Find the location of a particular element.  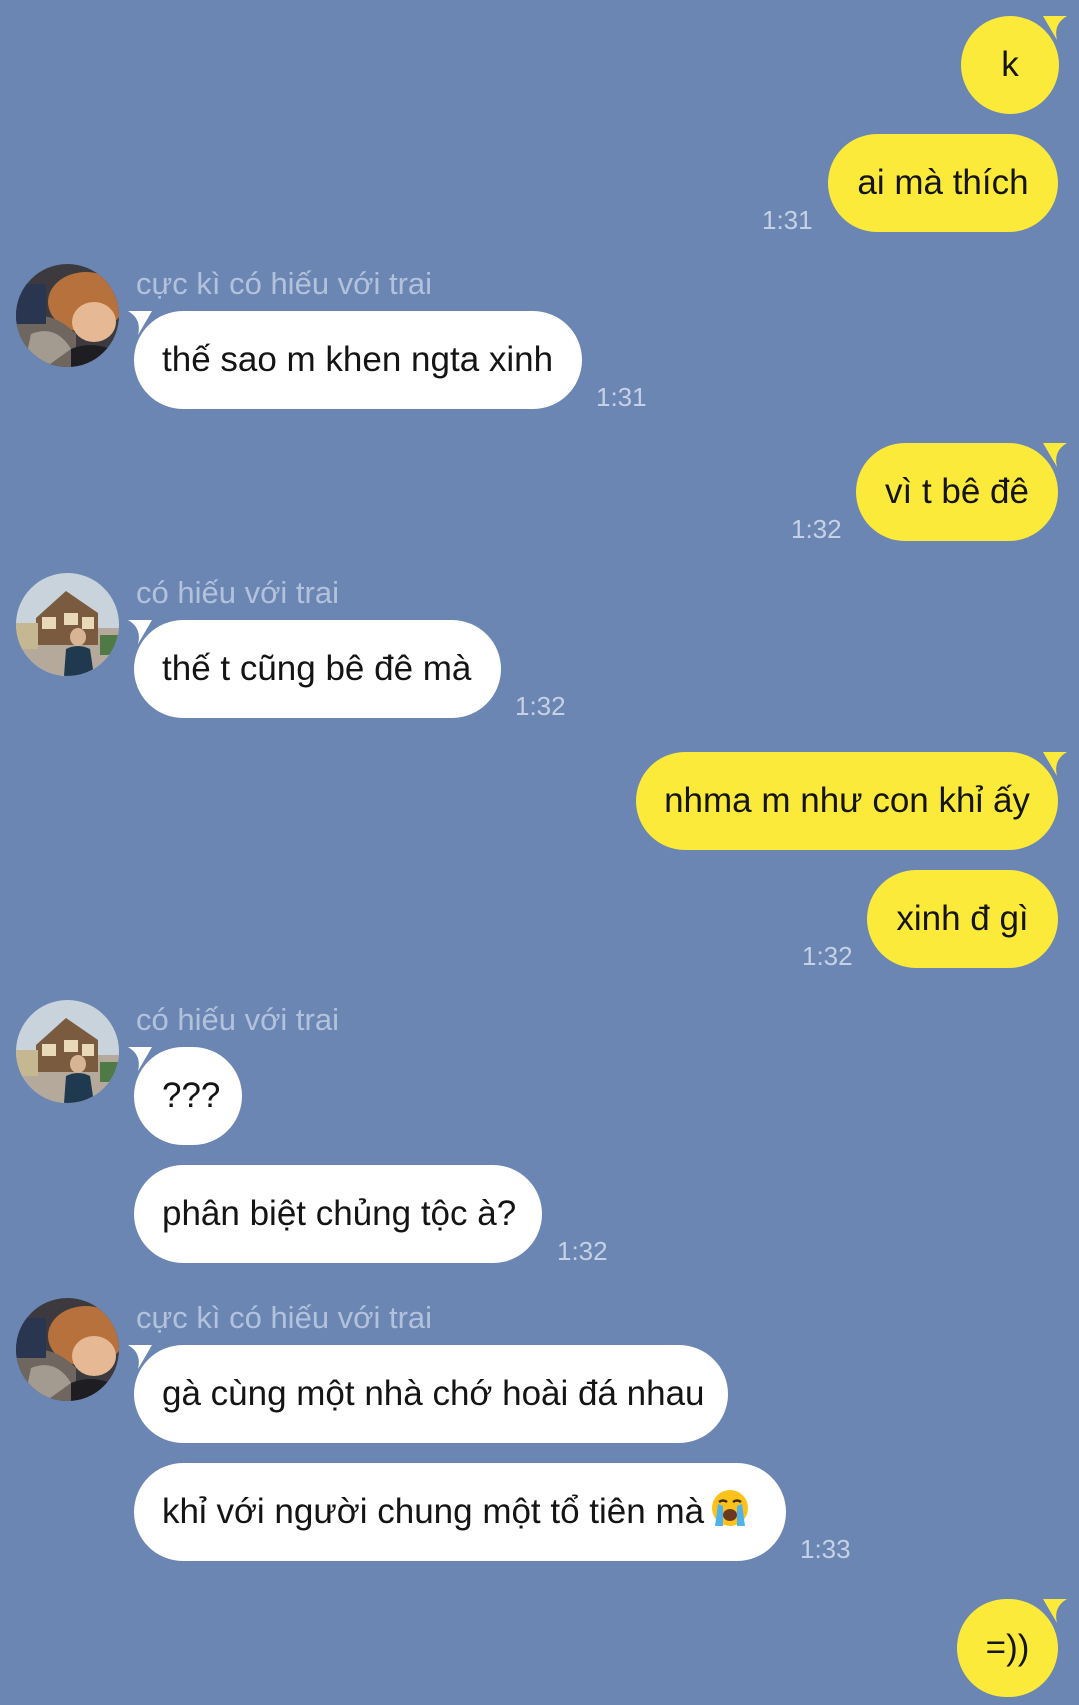

message-text: khỉ với người chung một tổ tiên mà is located at coordinates (433, 1511).